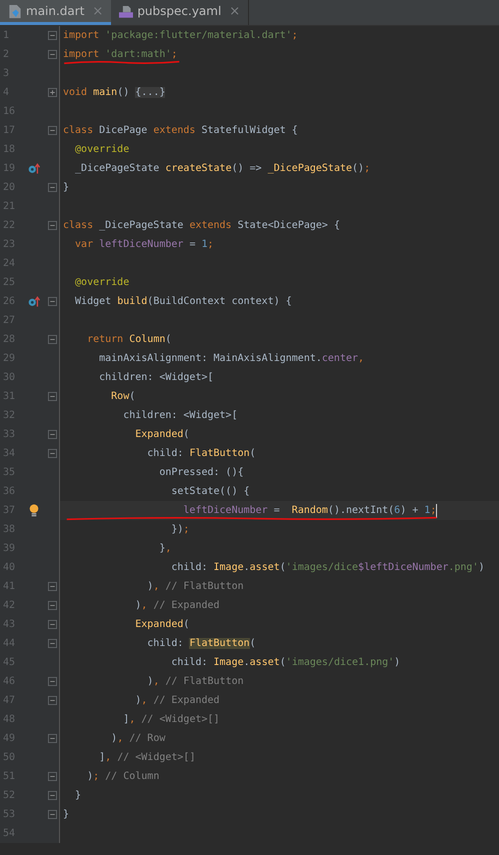 This screenshot has height=855, width=499. What do you see at coordinates (327, 567) in the screenshot?
I see `code-line: child: Image.asset('images/dice$leftDiceNumber.png')` at bounding box center [327, 567].